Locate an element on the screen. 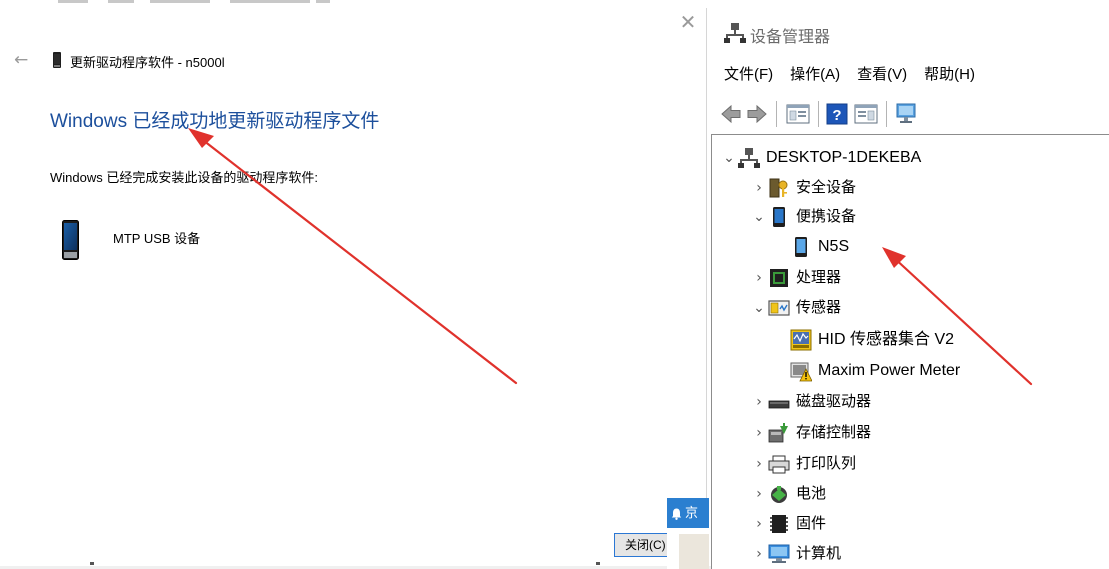 The image size is (1109, 569). tree-item-portable: ⌄ 便携设备 is located at coordinates (803, 217).